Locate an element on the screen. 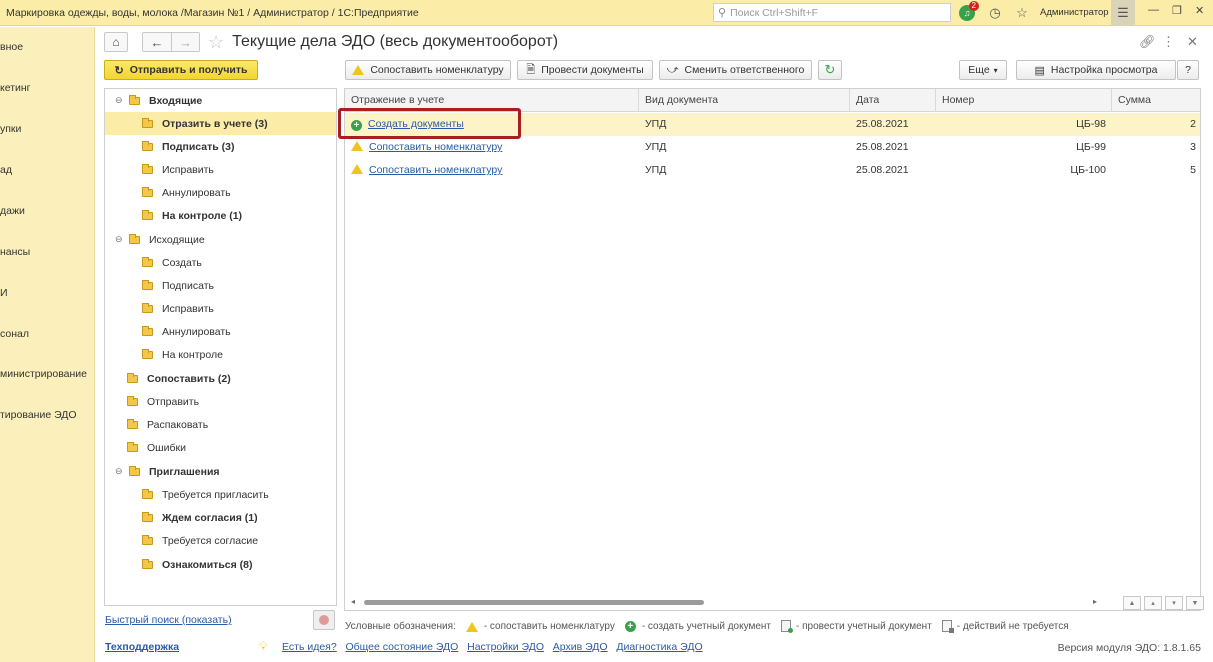 The image size is (1213, 662). link-icon: 🔗︎ is located at coordinates (1147, 42).